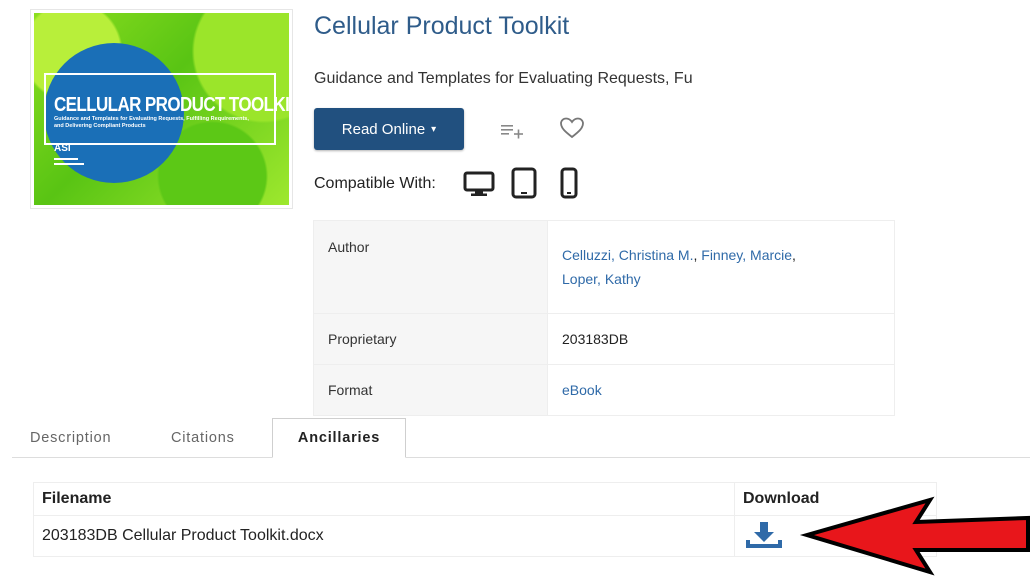 The width and height of the screenshot is (1030, 582). What do you see at coordinates (900, 538) in the screenshot?
I see `annotation-arrow` at bounding box center [900, 538].